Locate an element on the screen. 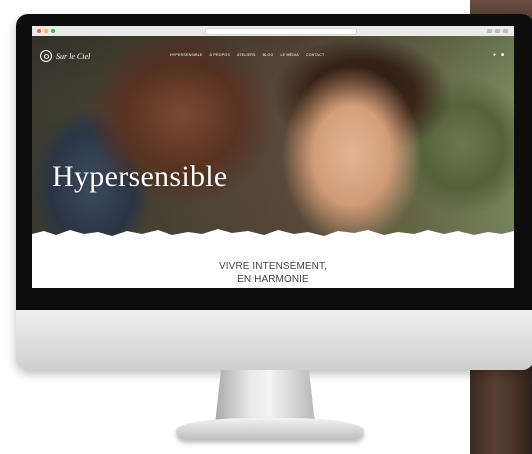 Image resolution: width=532 pixels, height=454 pixels. cart-icon: ■ is located at coordinates (502, 55).